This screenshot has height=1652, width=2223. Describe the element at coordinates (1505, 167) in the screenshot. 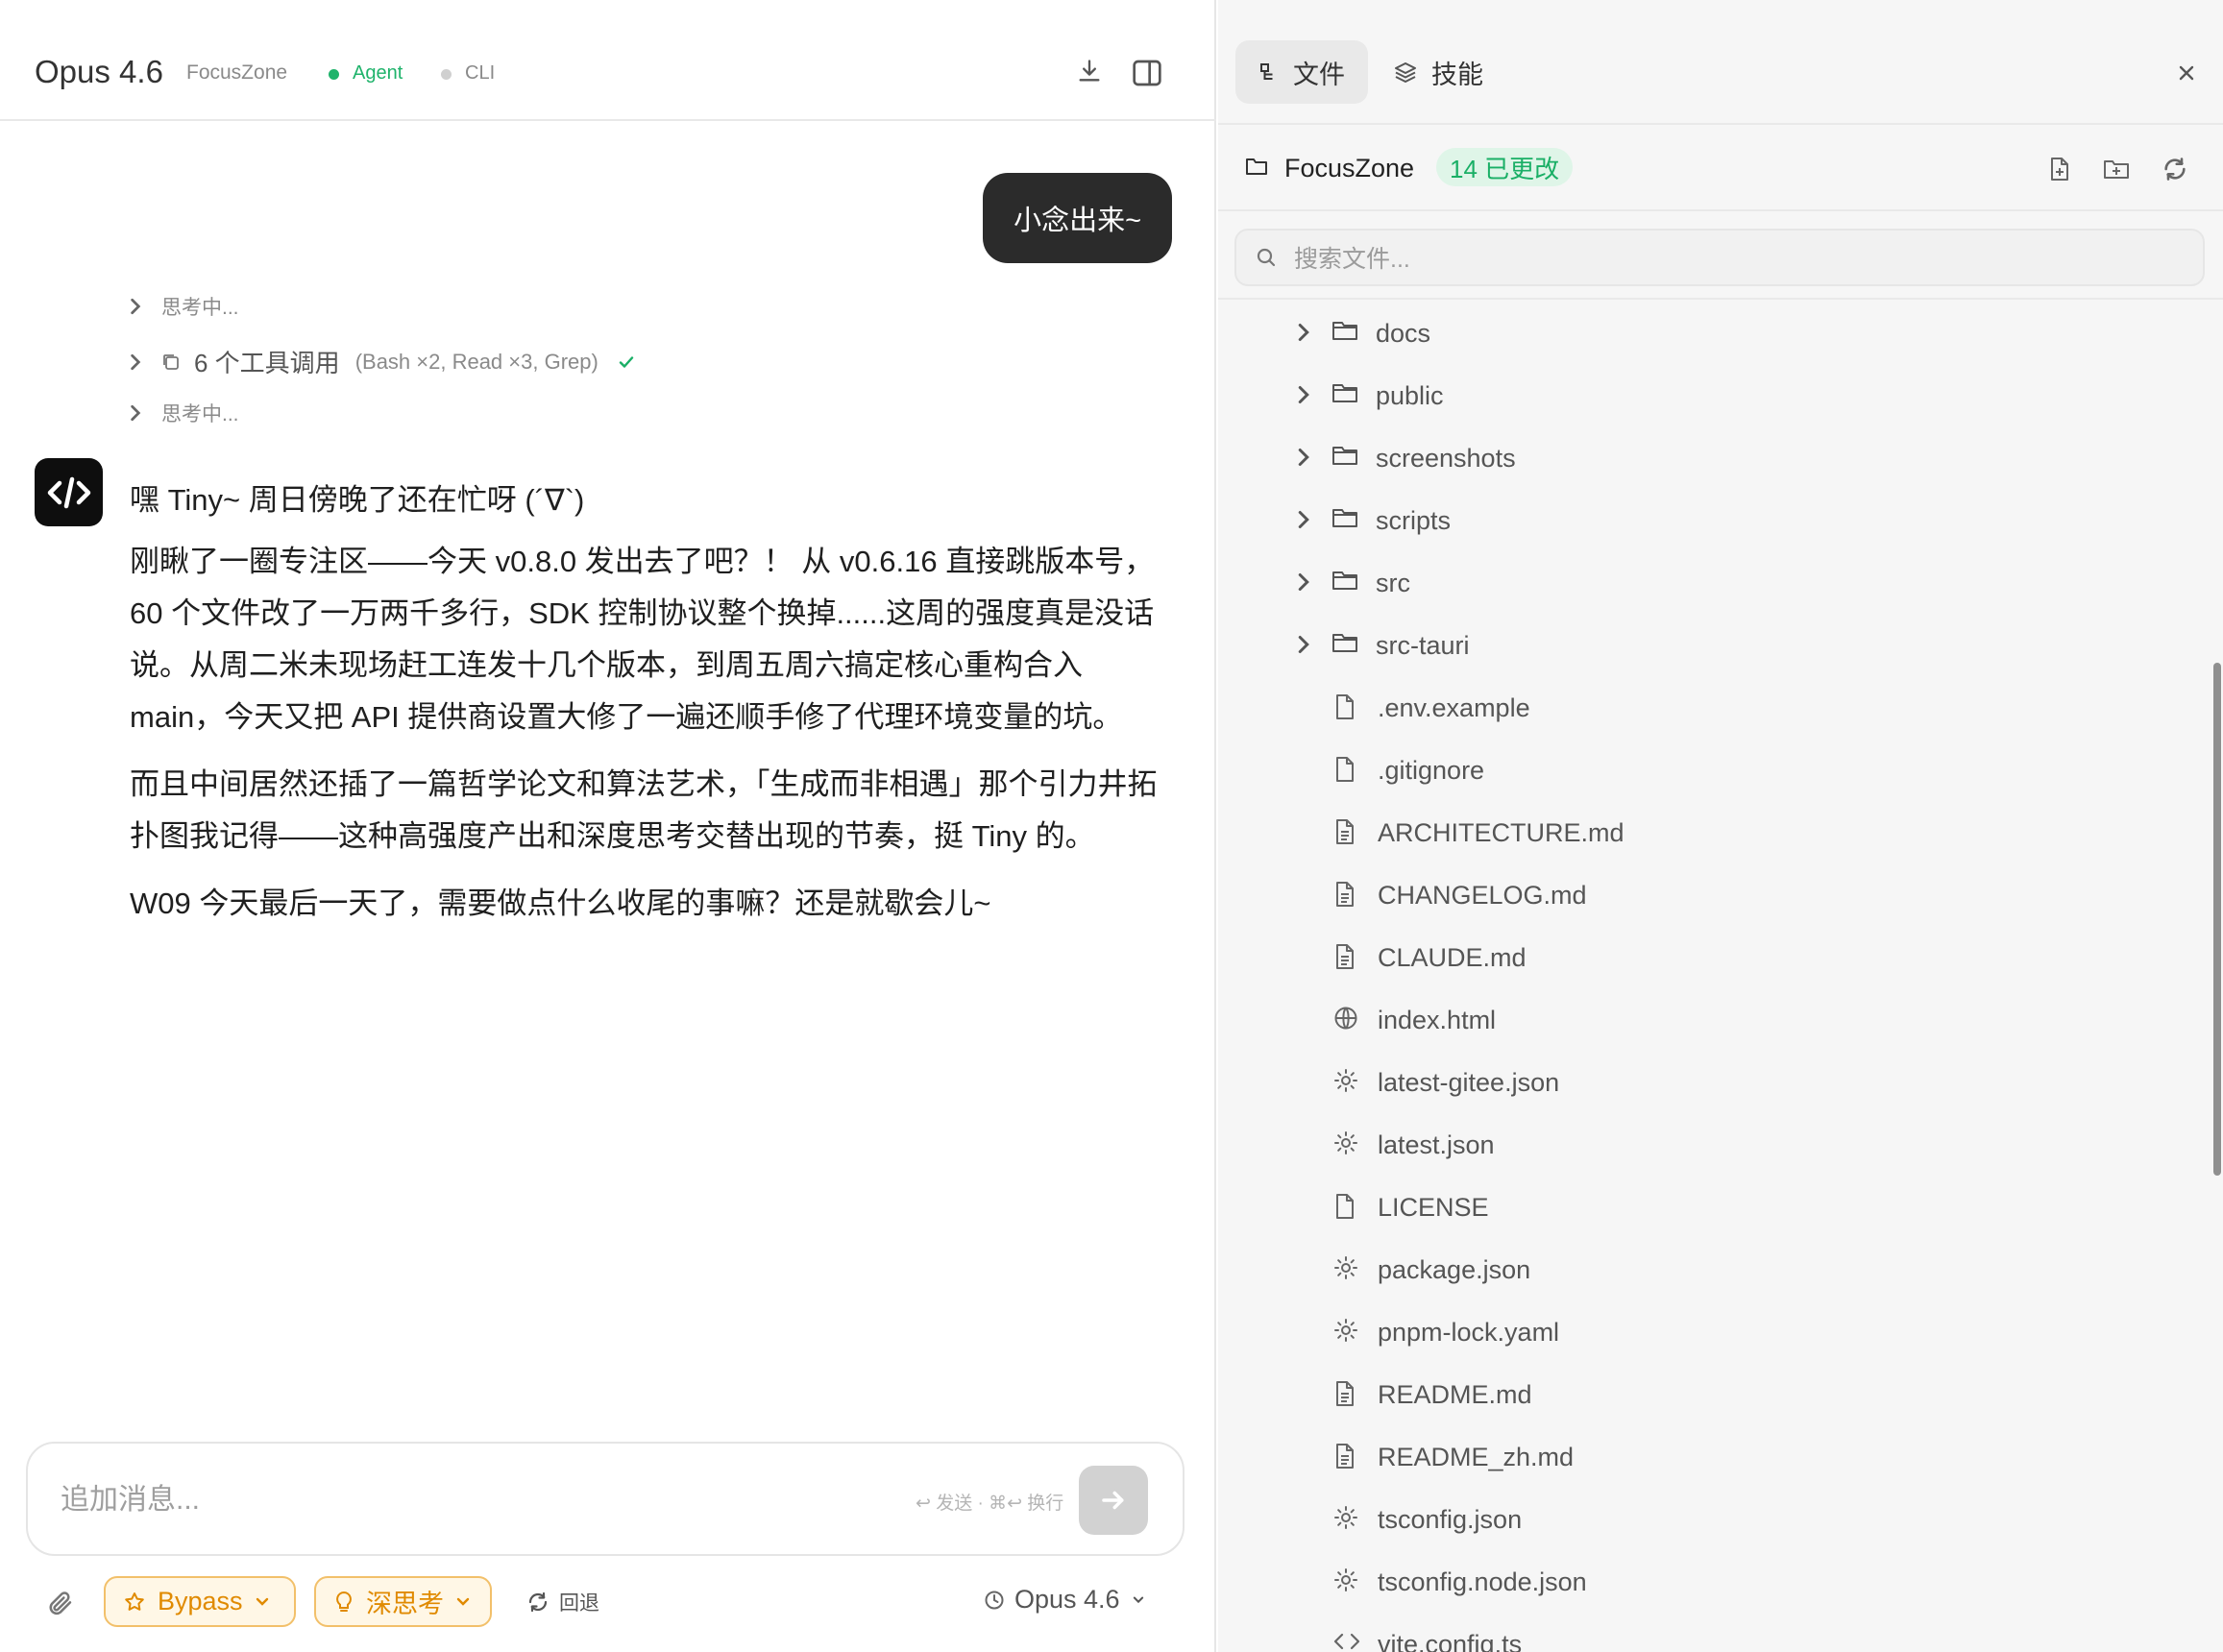

I see `changes-badge: 14 已更改` at that location.